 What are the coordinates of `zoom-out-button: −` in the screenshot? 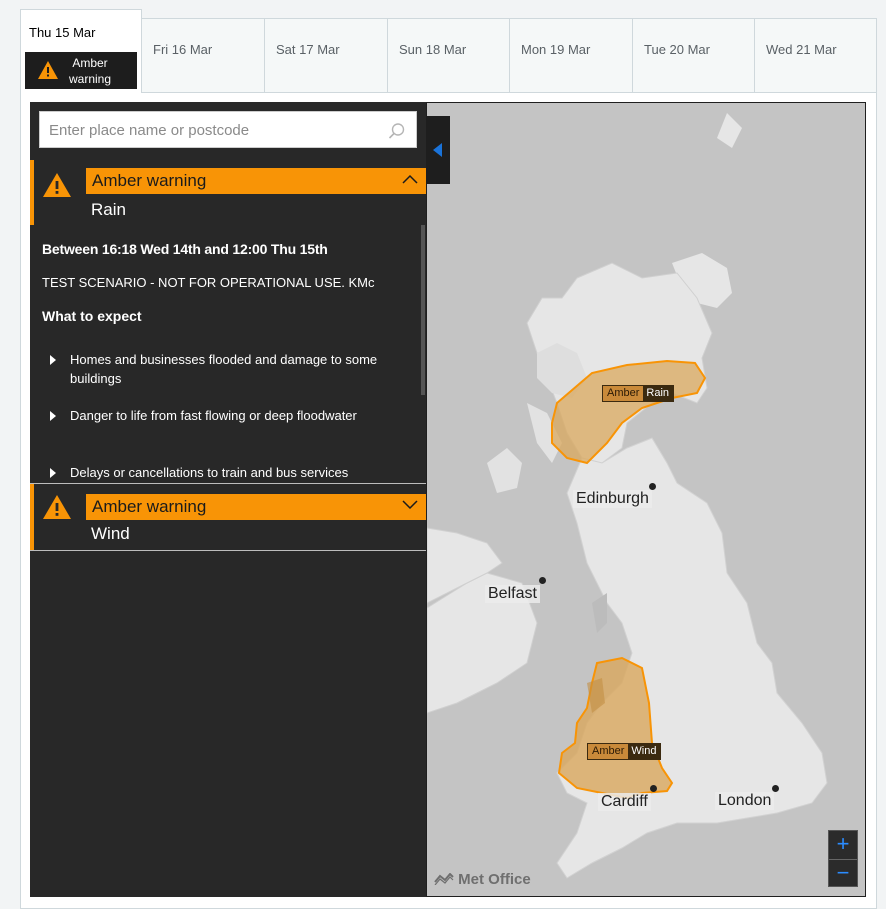 It's located at (843, 873).